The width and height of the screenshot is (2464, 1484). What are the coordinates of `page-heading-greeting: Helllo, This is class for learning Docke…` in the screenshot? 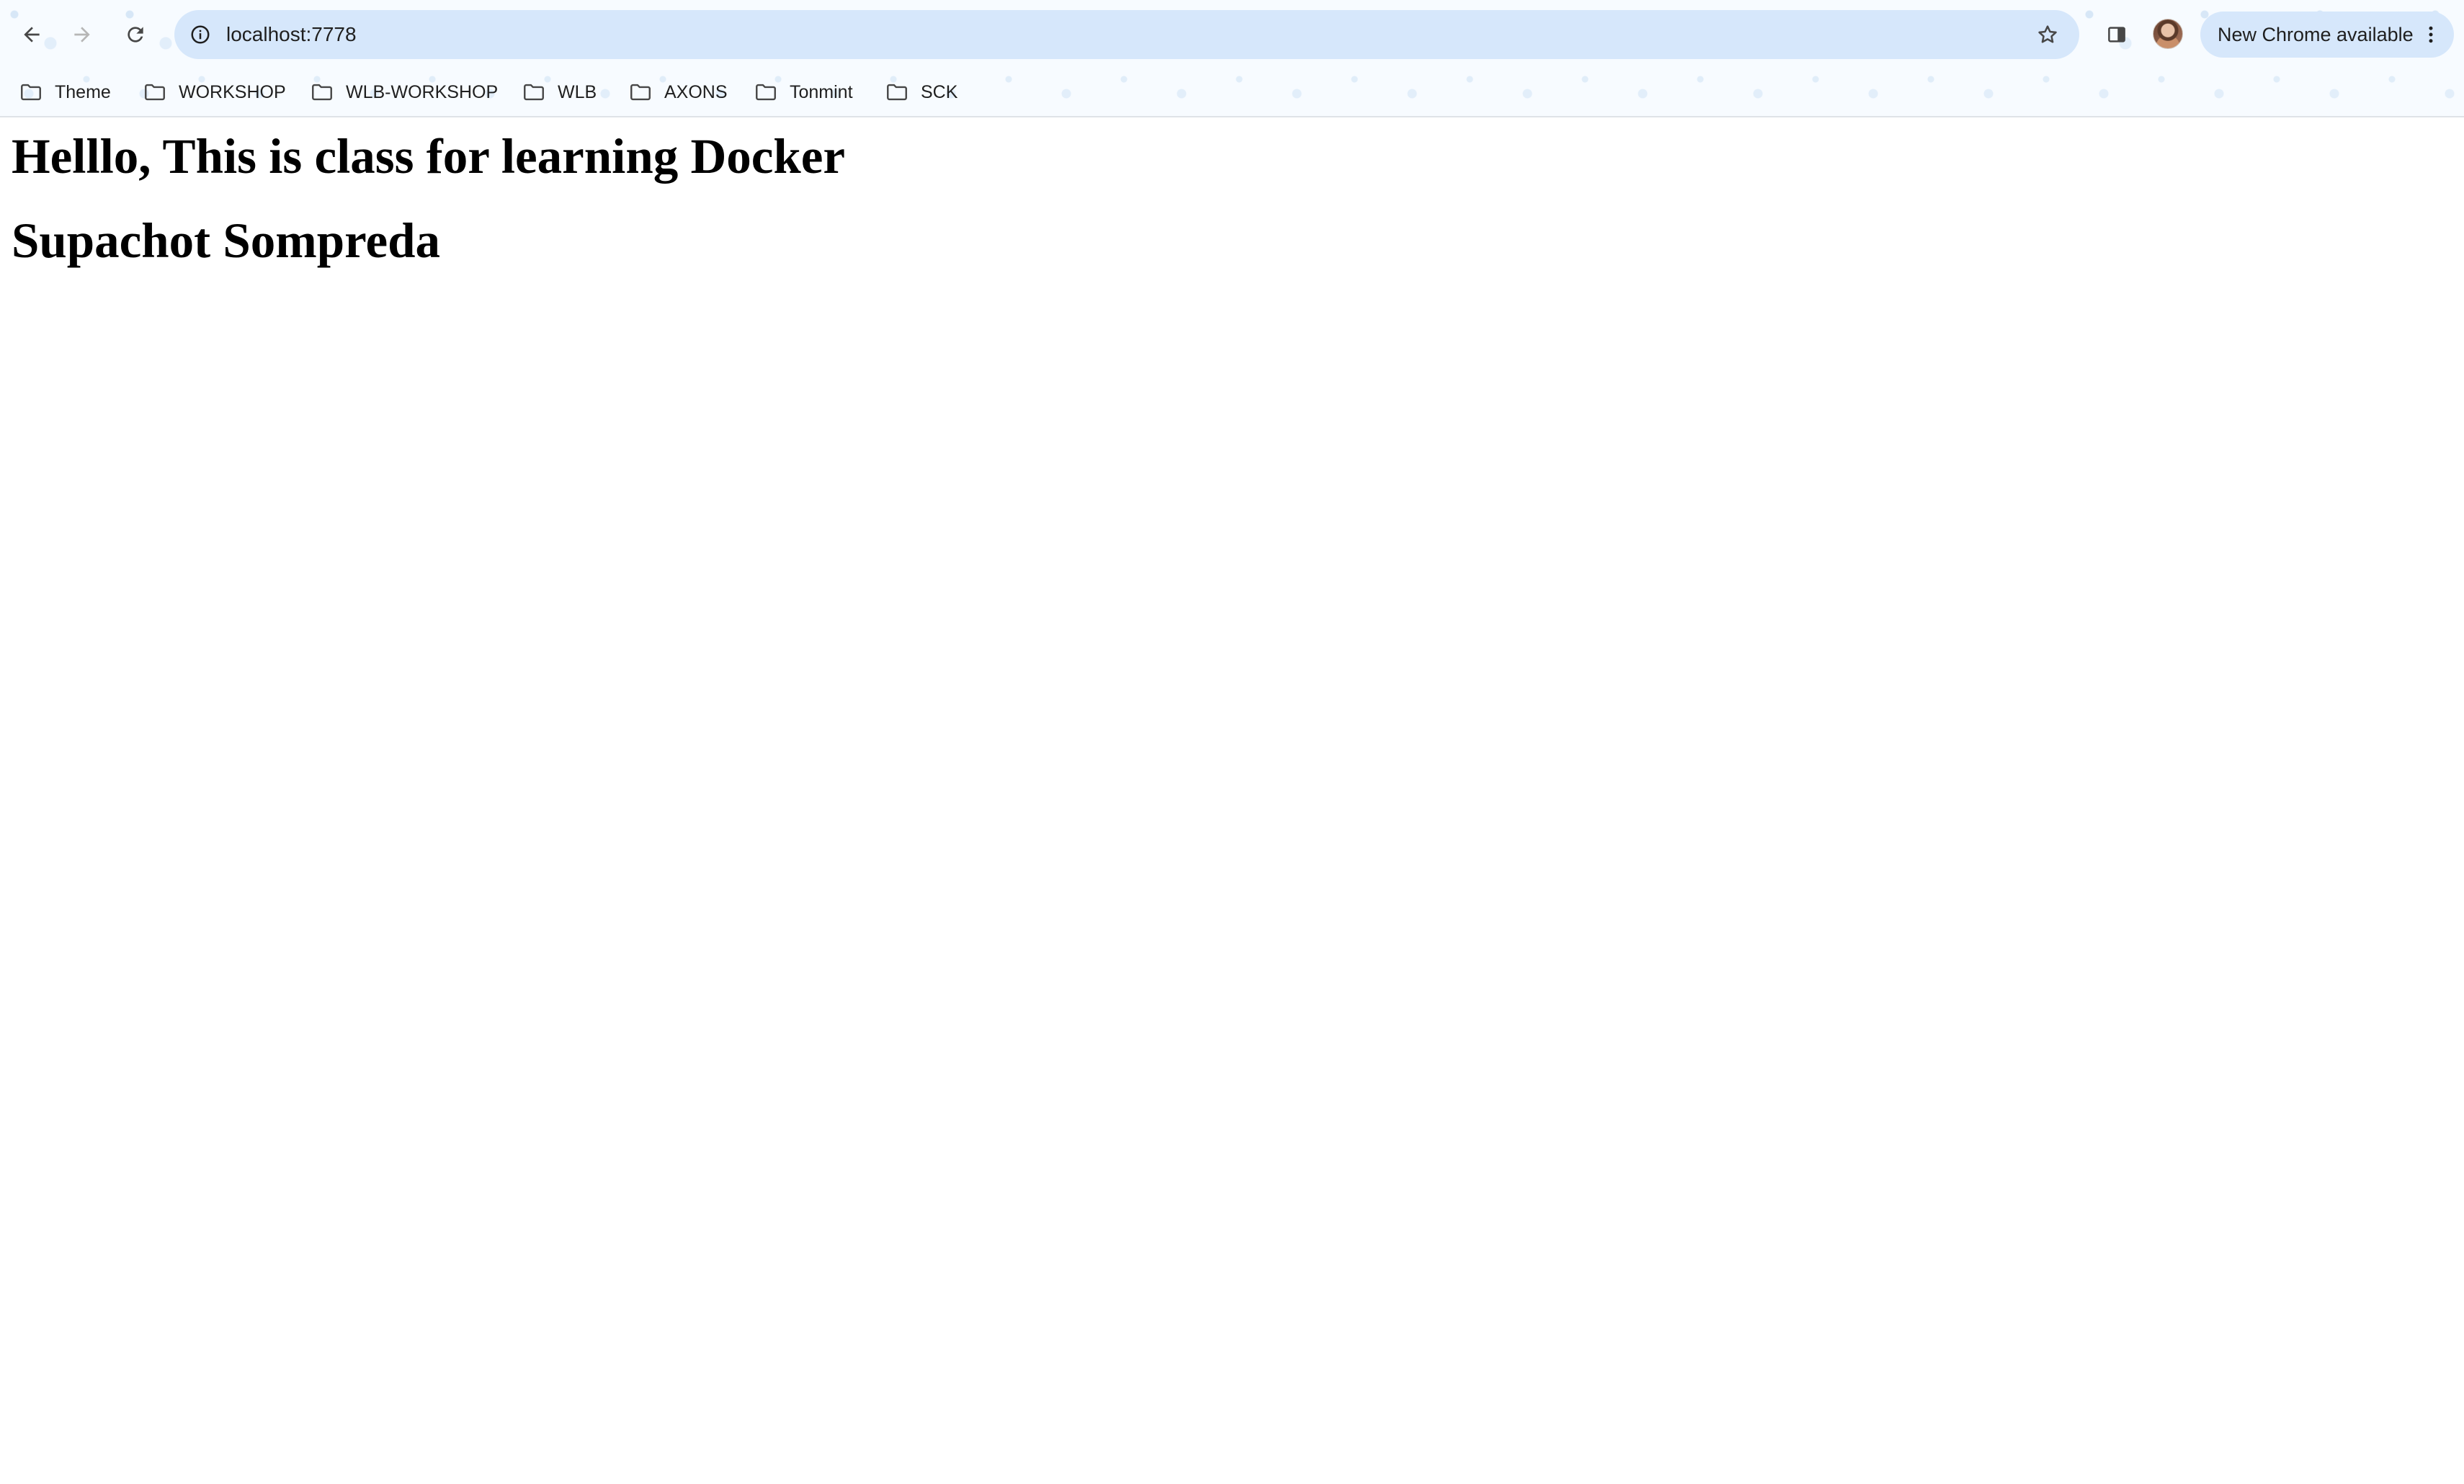 It's located at (429, 156).